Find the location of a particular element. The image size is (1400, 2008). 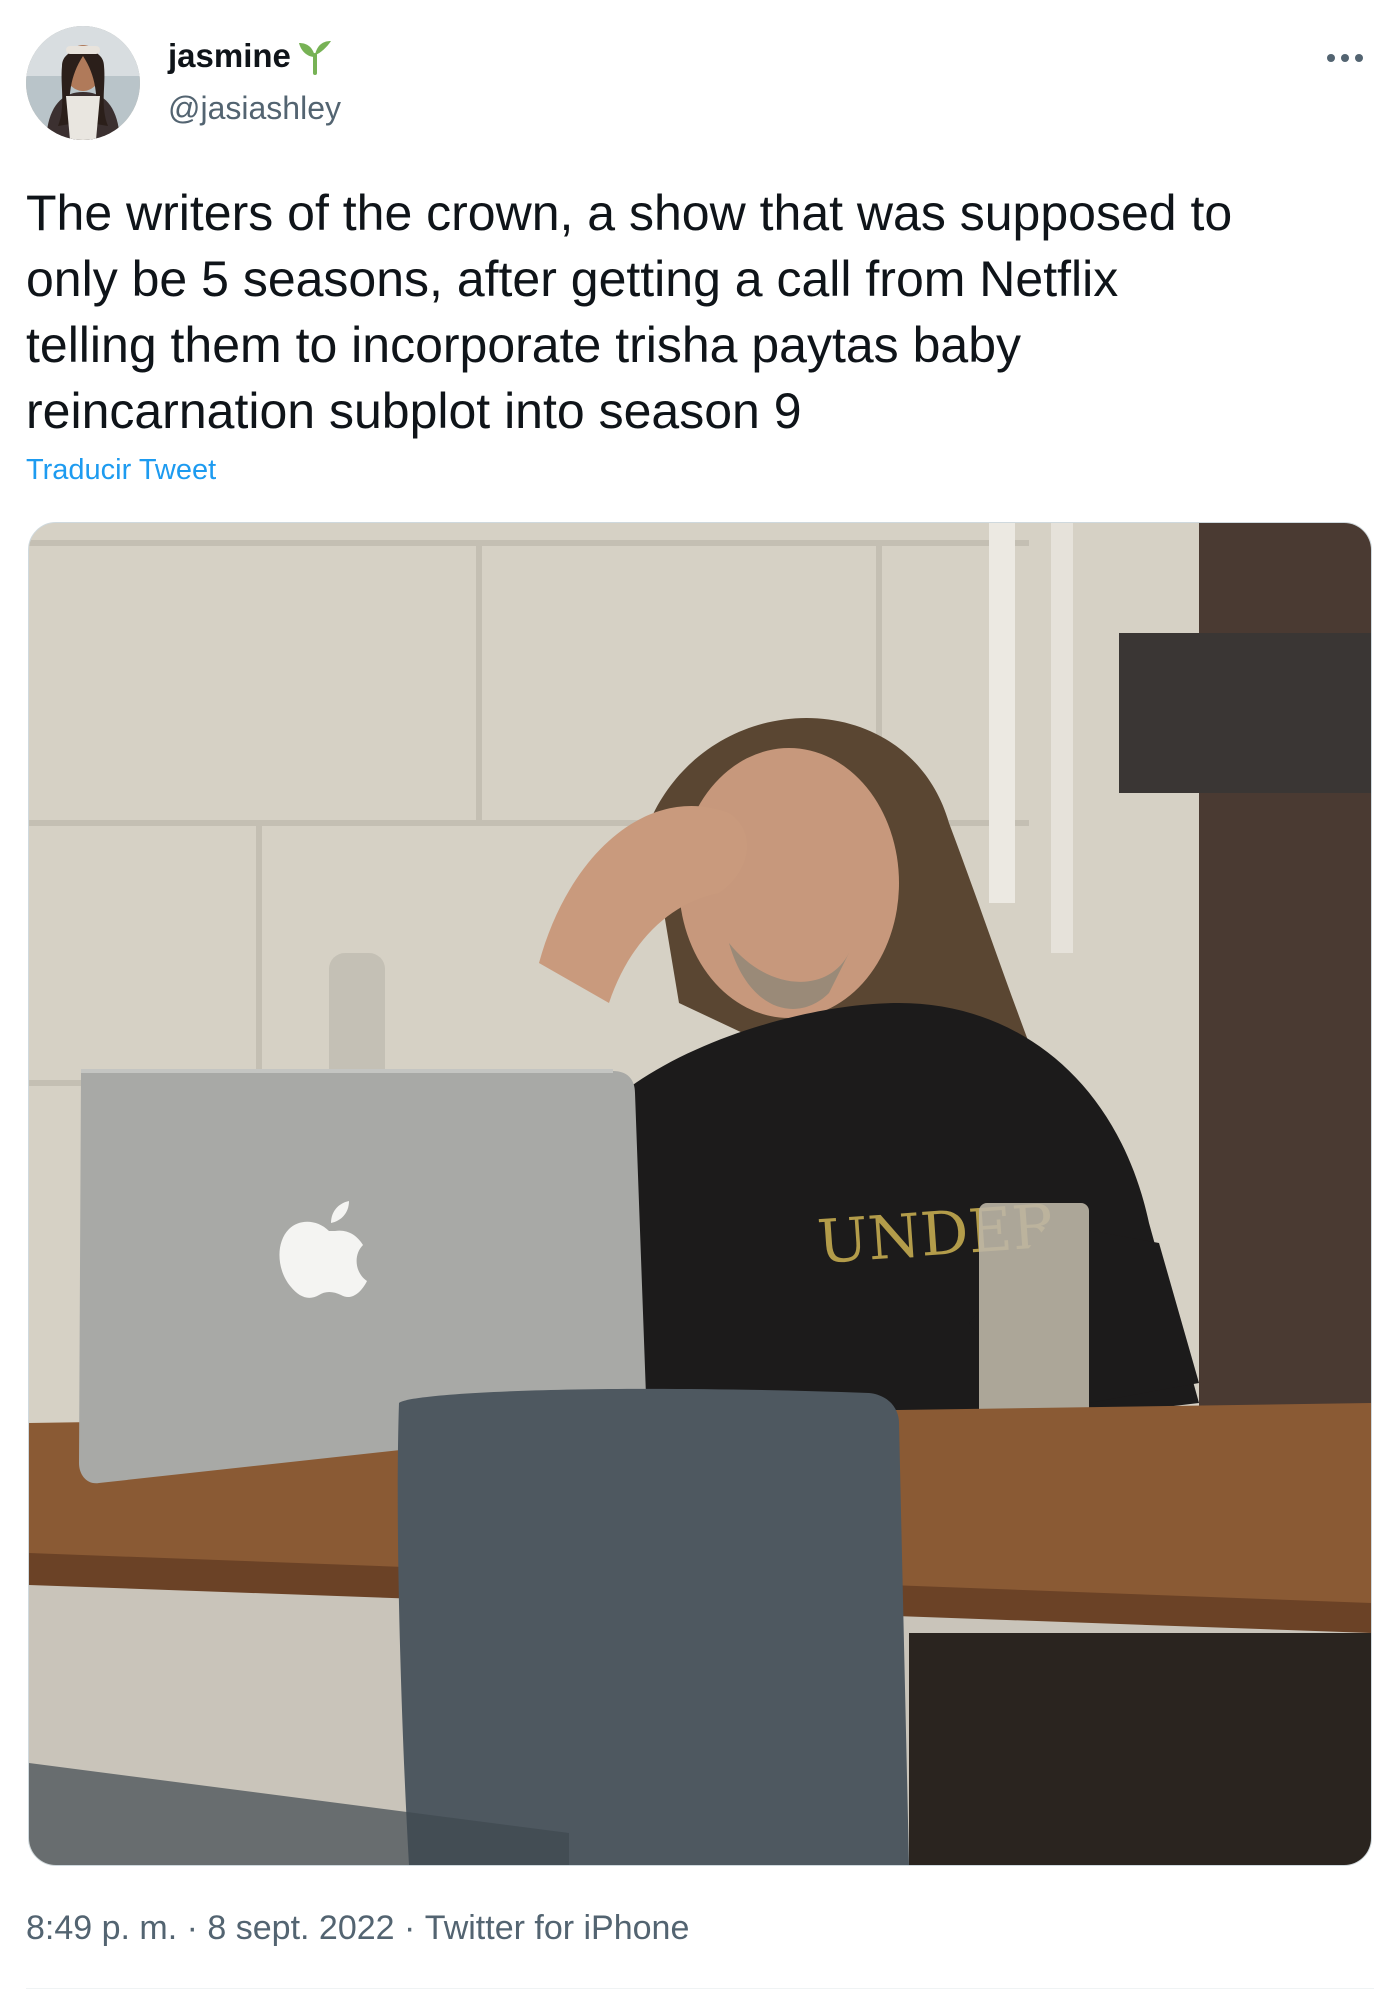

author-display-name: jasmine is located at coordinates (229, 56).